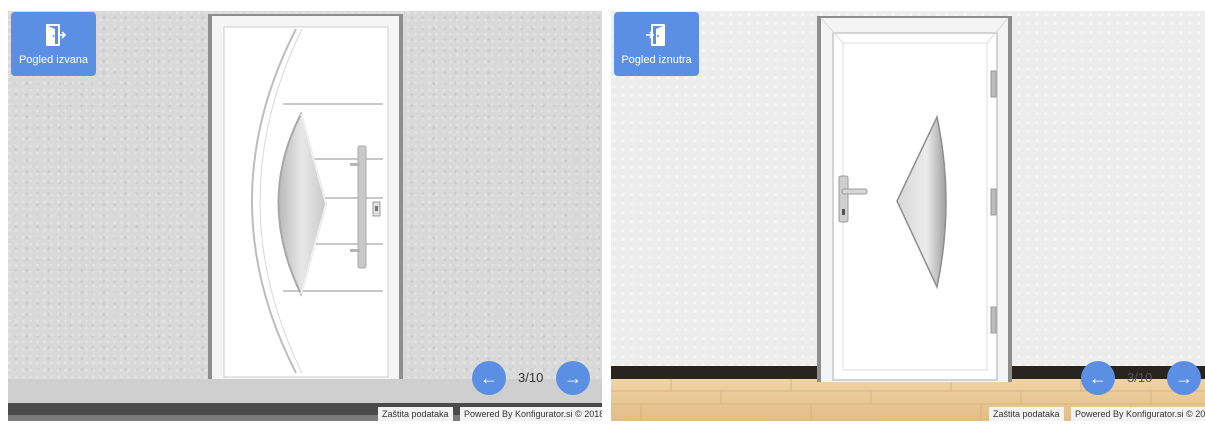 This screenshot has width=1205, height=425. Describe the element at coordinates (655, 35) in the screenshot. I see `door-enter-icon` at that location.